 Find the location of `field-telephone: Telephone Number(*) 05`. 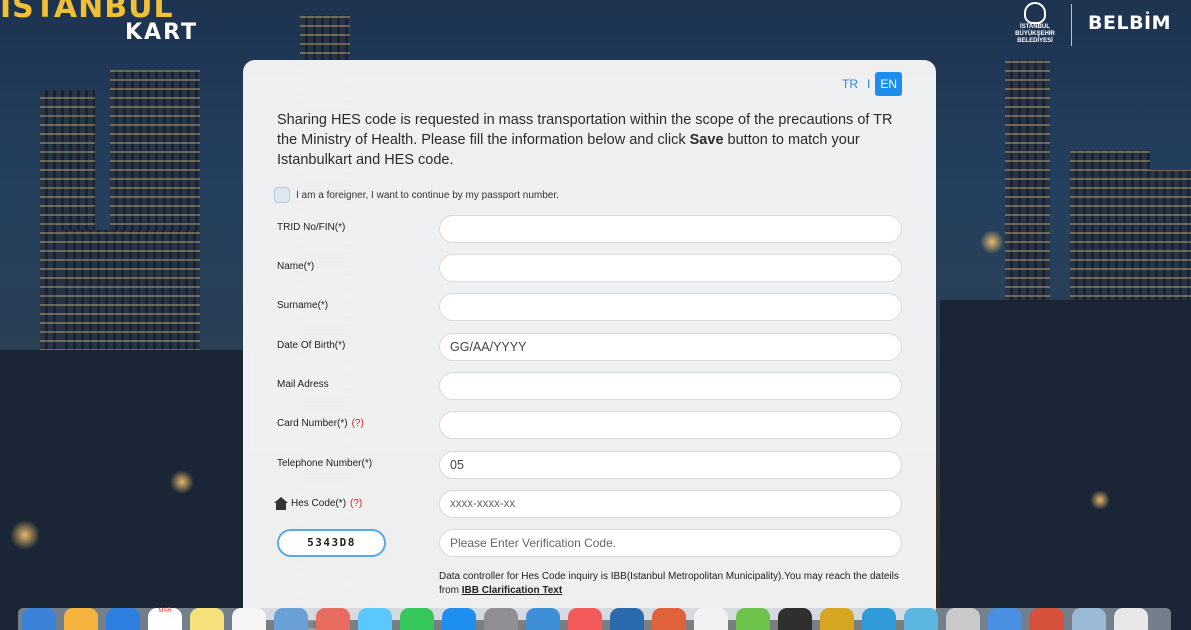

field-telephone: Telephone Number(*) 05 is located at coordinates (589, 465).